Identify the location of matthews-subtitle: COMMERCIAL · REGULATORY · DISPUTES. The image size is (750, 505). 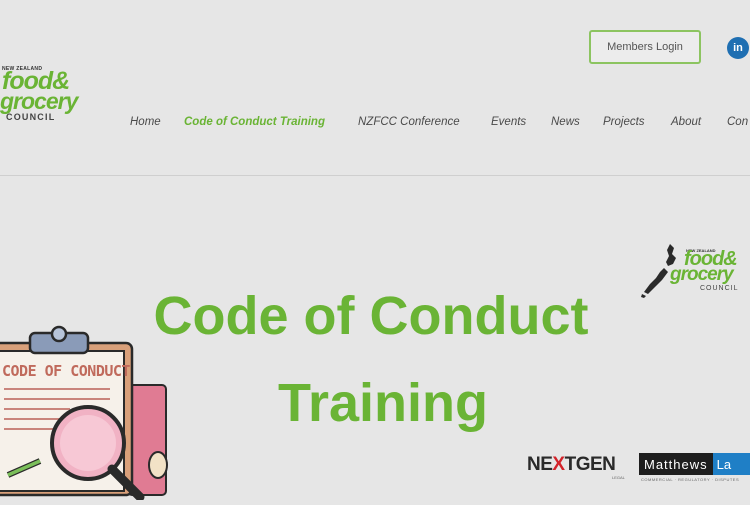
(690, 479).